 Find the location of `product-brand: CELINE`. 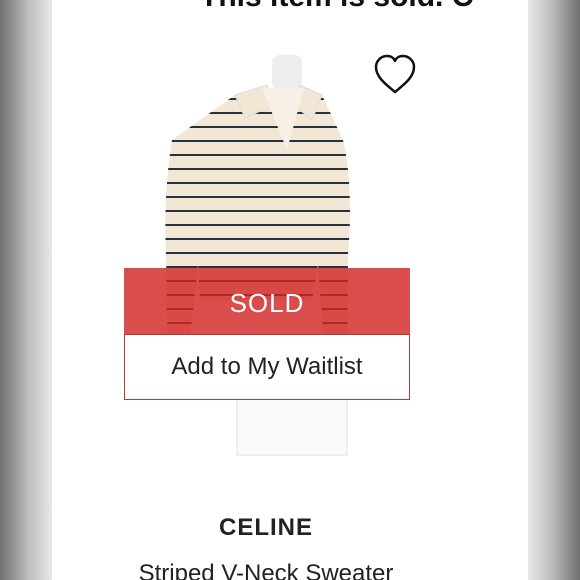

product-brand: CELINE is located at coordinates (265, 527).